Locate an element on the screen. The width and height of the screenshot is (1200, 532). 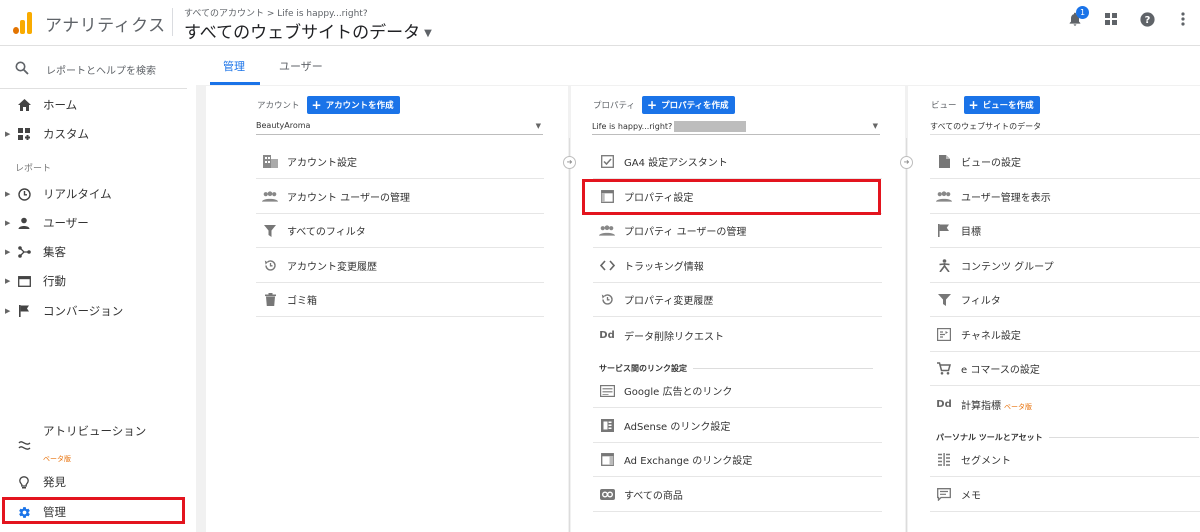
list-item-label: フィルタ is located at coordinates (981, 301).